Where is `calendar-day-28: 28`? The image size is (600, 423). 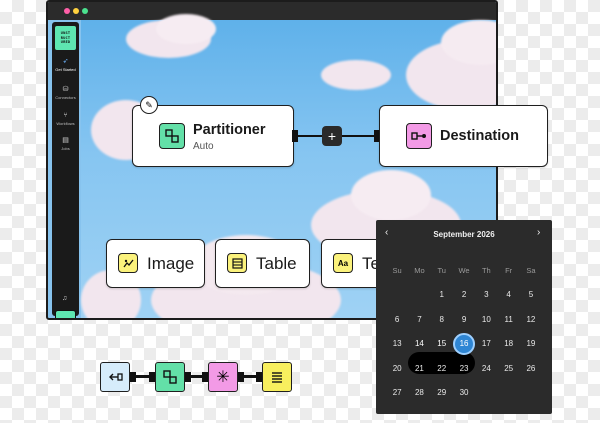
calendar-day-28: 28 is located at coordinates (419, 393).